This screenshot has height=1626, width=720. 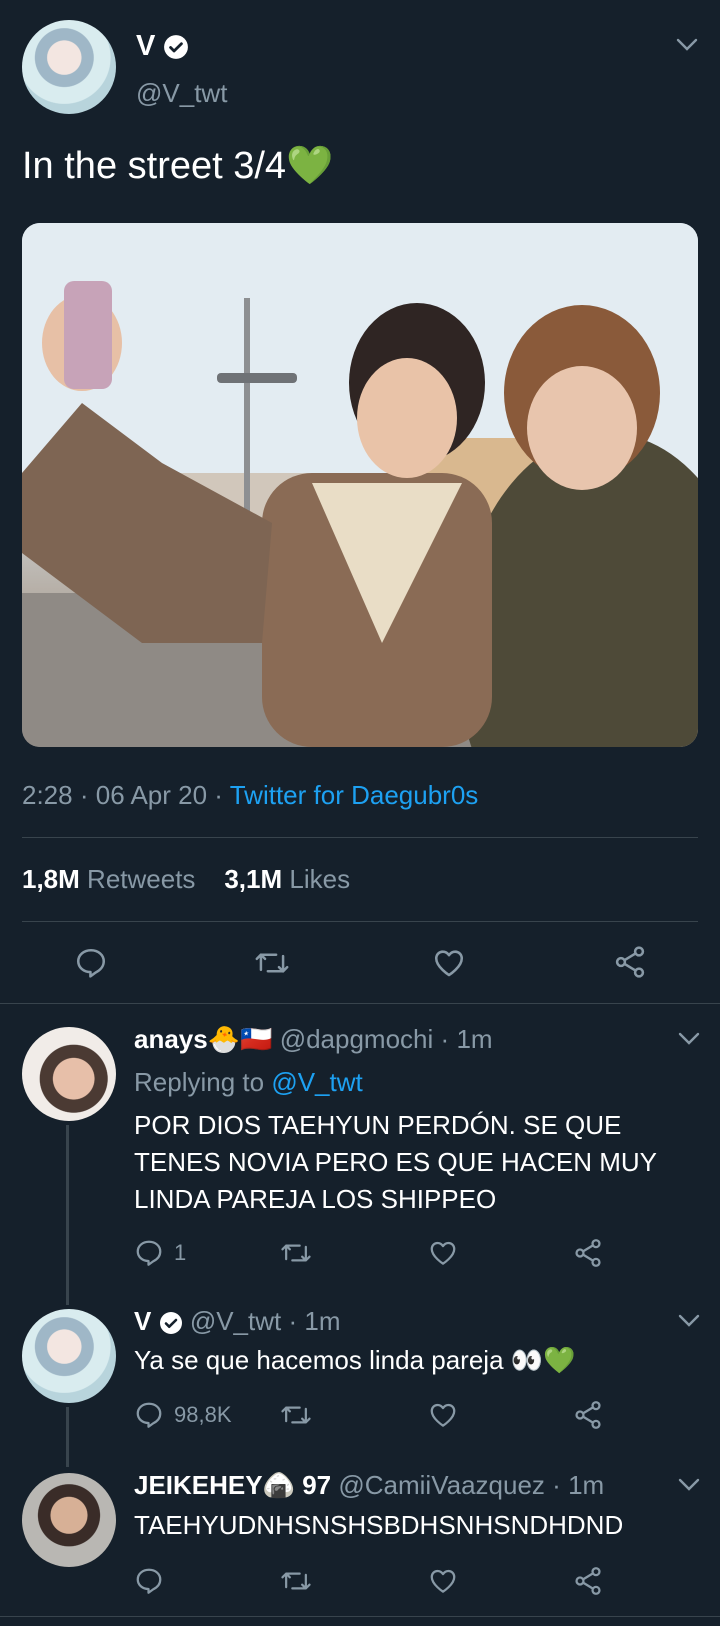 I want to click on reply-text-line: TENES NOVIA PERO ES QUE HACEN MUY, so click(x=395, y=1162).